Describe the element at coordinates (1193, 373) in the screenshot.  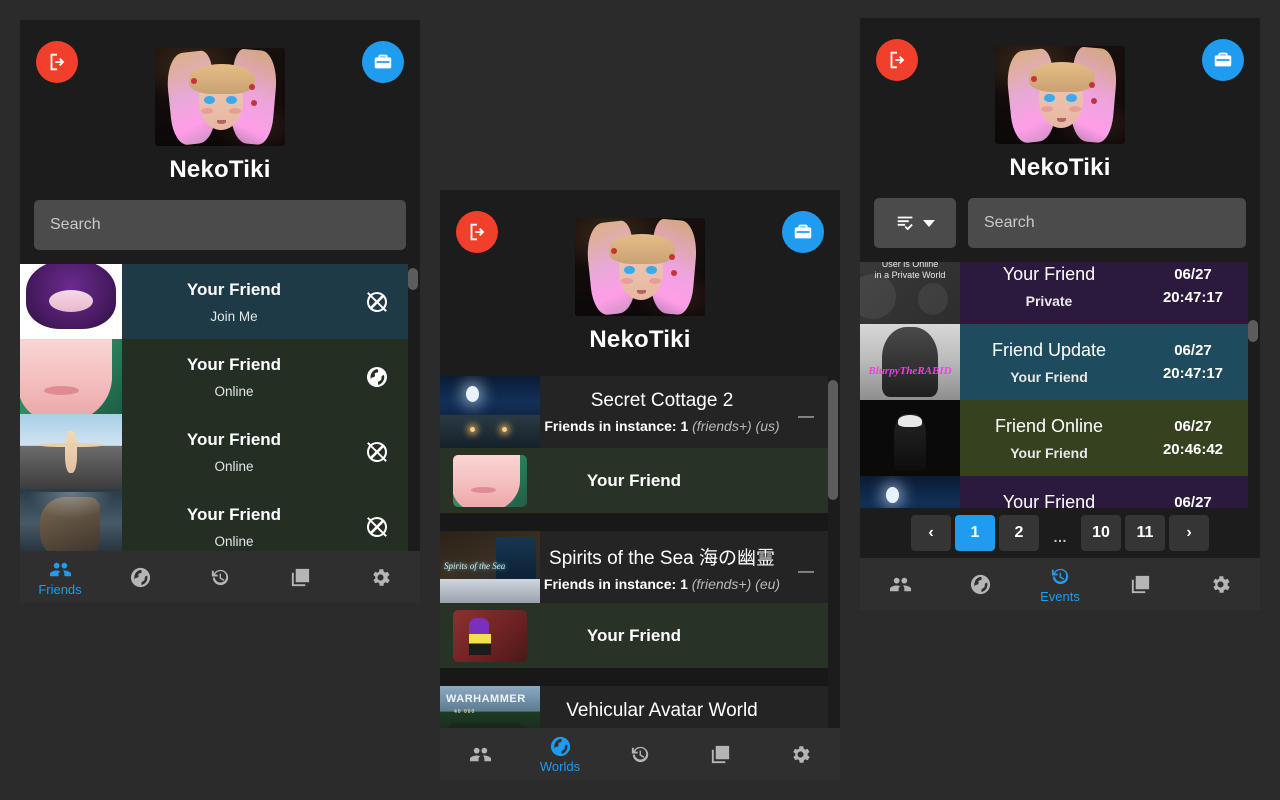
I see `event-time: 20:47:17` at that location.